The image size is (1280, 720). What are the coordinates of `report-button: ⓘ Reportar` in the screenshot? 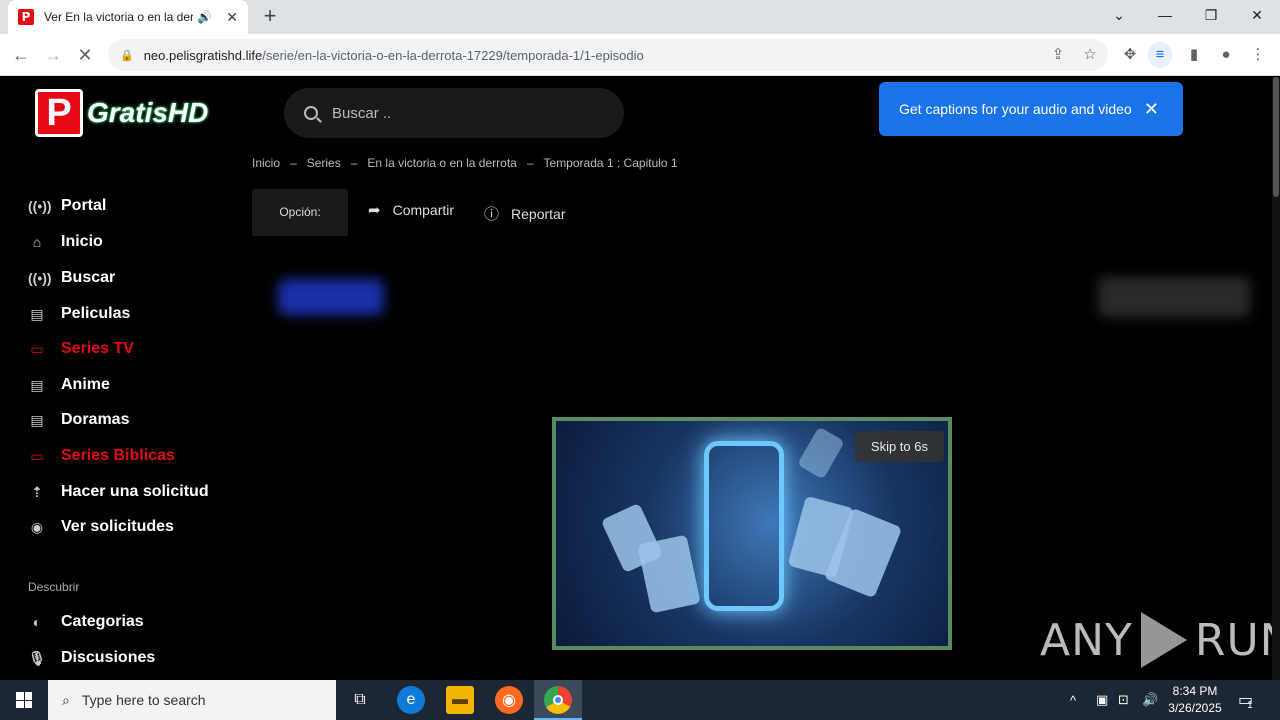 It's located at (524, 213).